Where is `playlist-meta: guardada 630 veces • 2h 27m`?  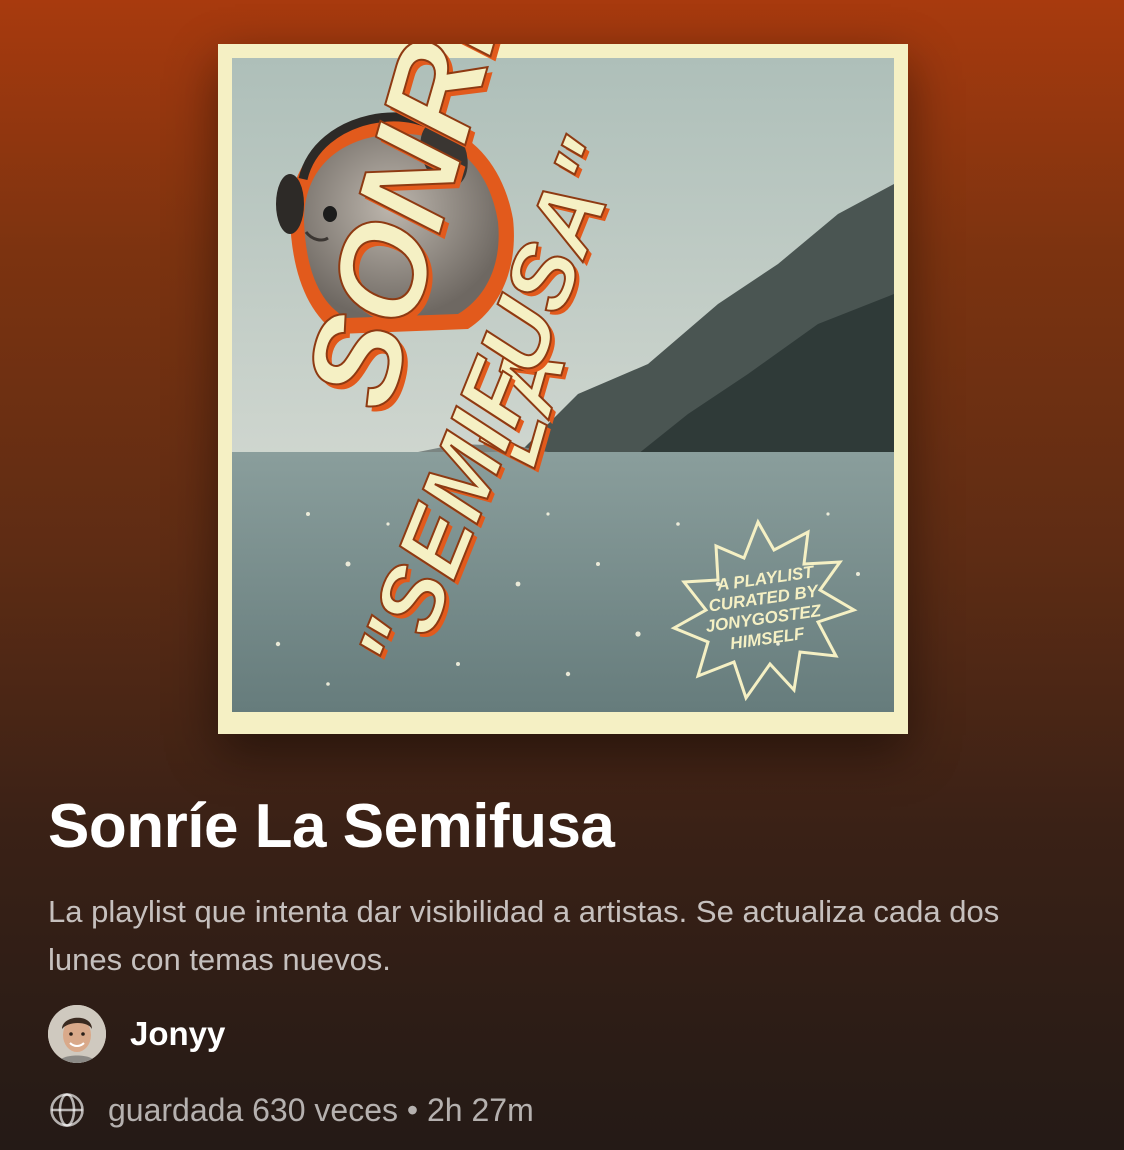 playlist-meta: guardada 630 veces • 2h 27m is located at coordinates (291, 1110).